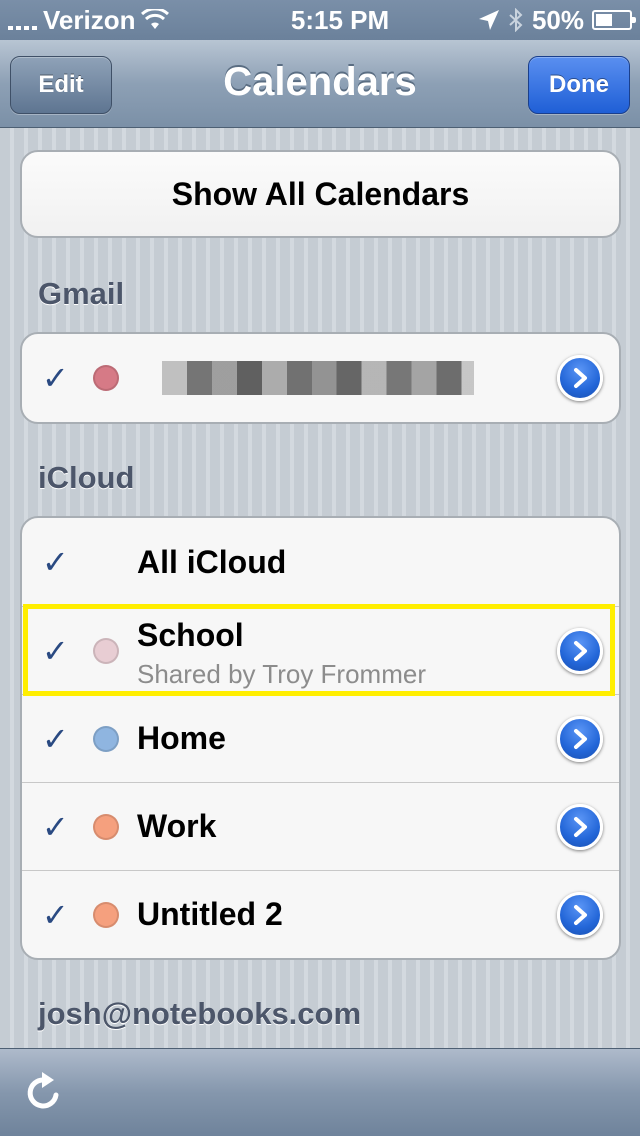  What do you see at coordinates (320, 562) in the screenshot?
I see `calendar-row-all-icloud: ✓ All iCloud` at bounding box center [320, 562].